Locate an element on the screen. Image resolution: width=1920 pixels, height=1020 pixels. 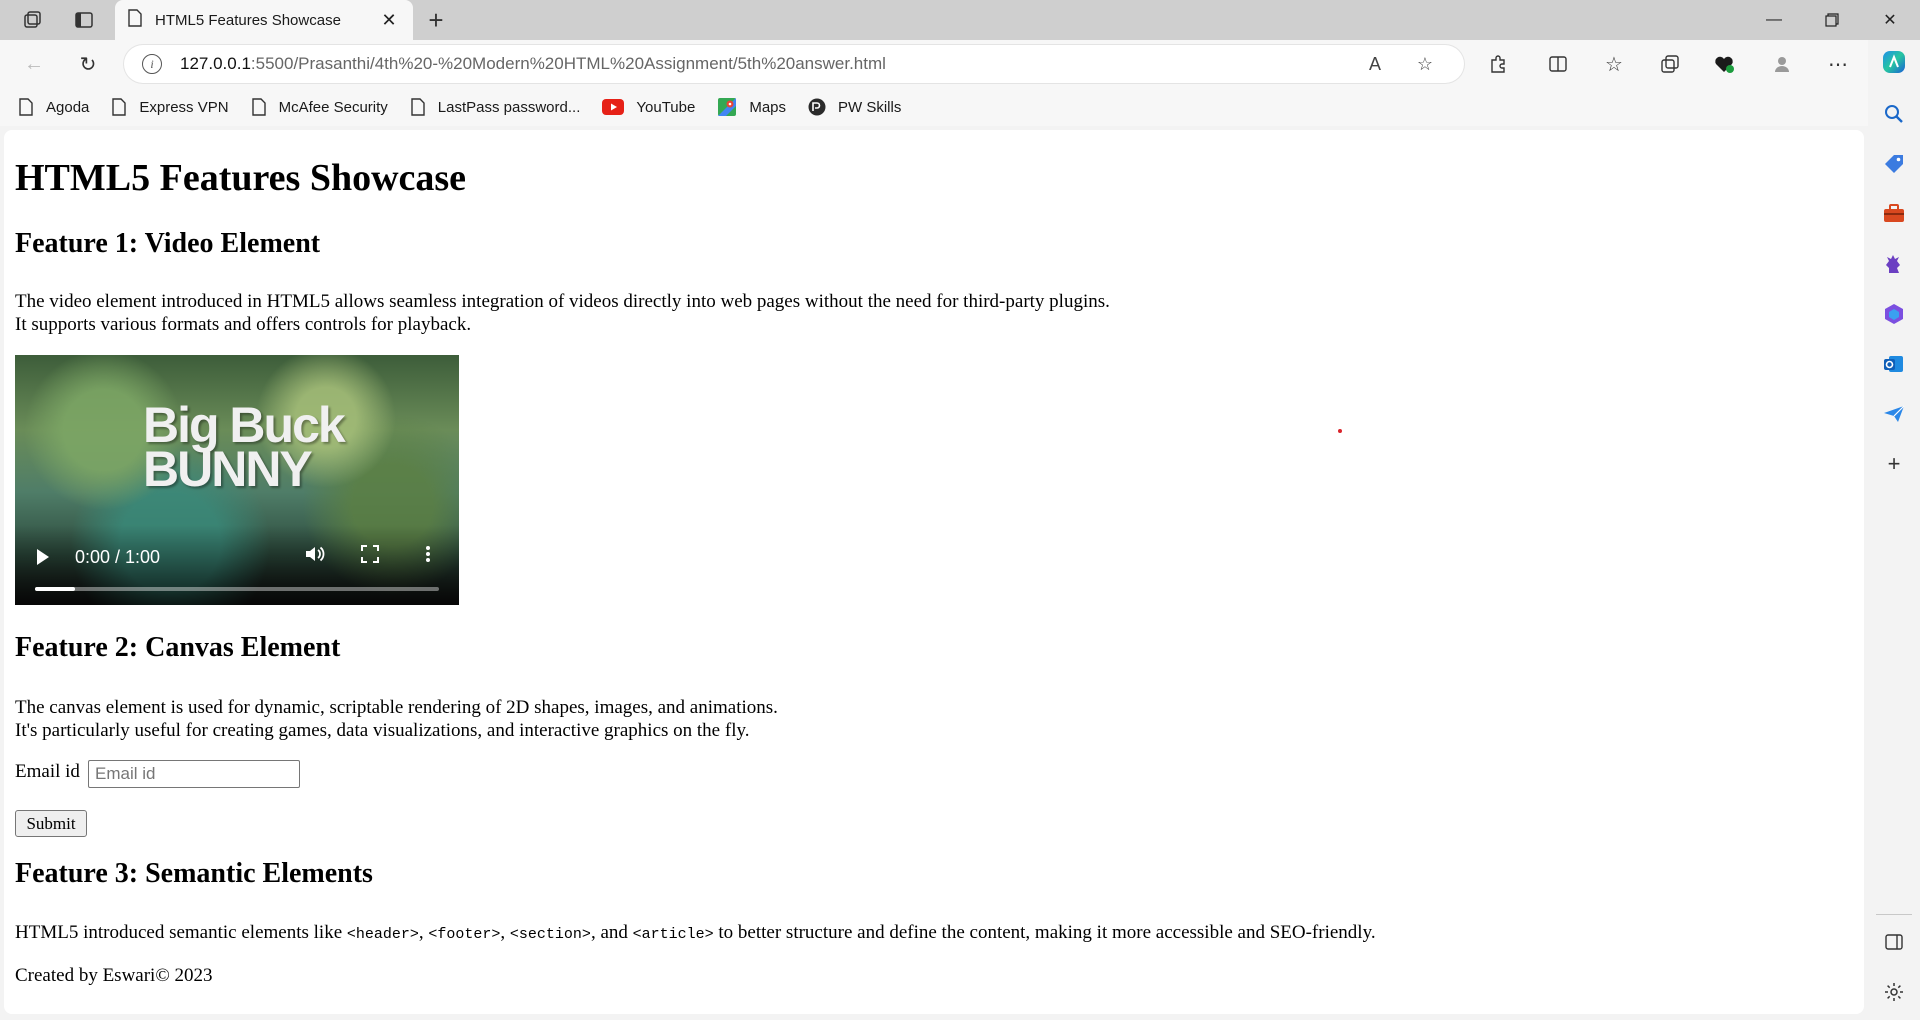
bookmark-item: PW Skills is located at coordinates (854, 107).